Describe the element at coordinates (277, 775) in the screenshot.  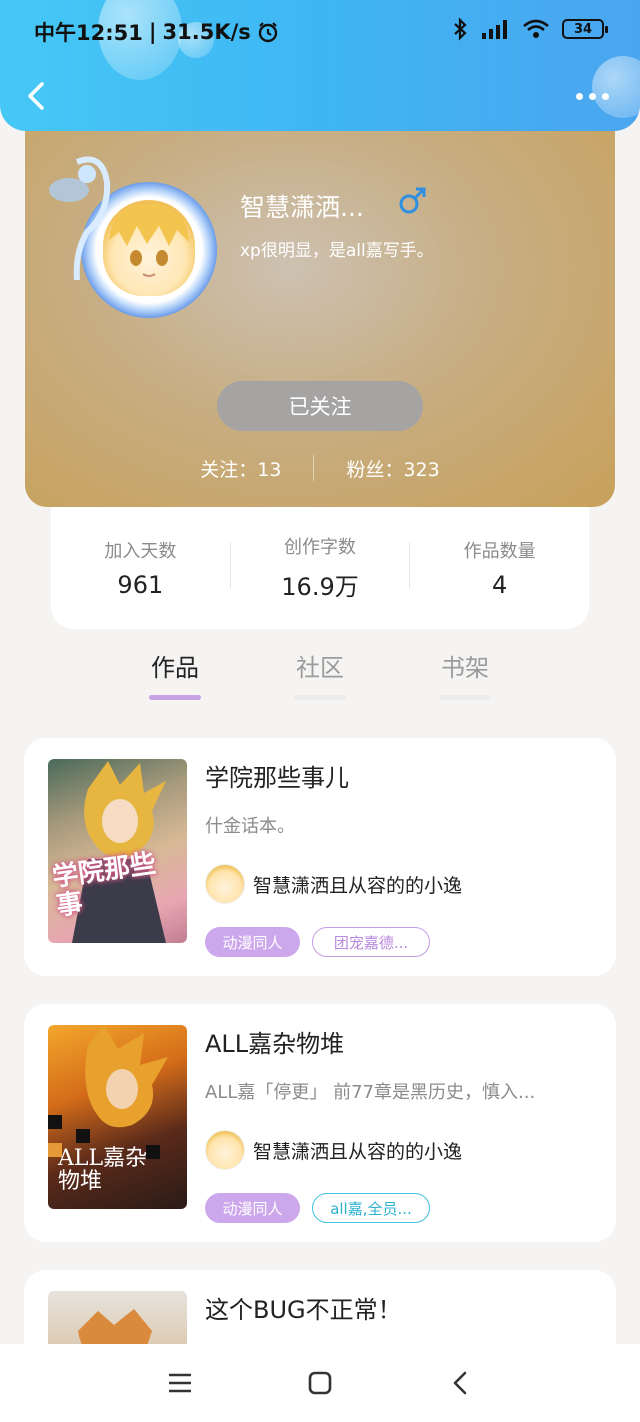
I see `book-title: 学院那些事儿` at that location.